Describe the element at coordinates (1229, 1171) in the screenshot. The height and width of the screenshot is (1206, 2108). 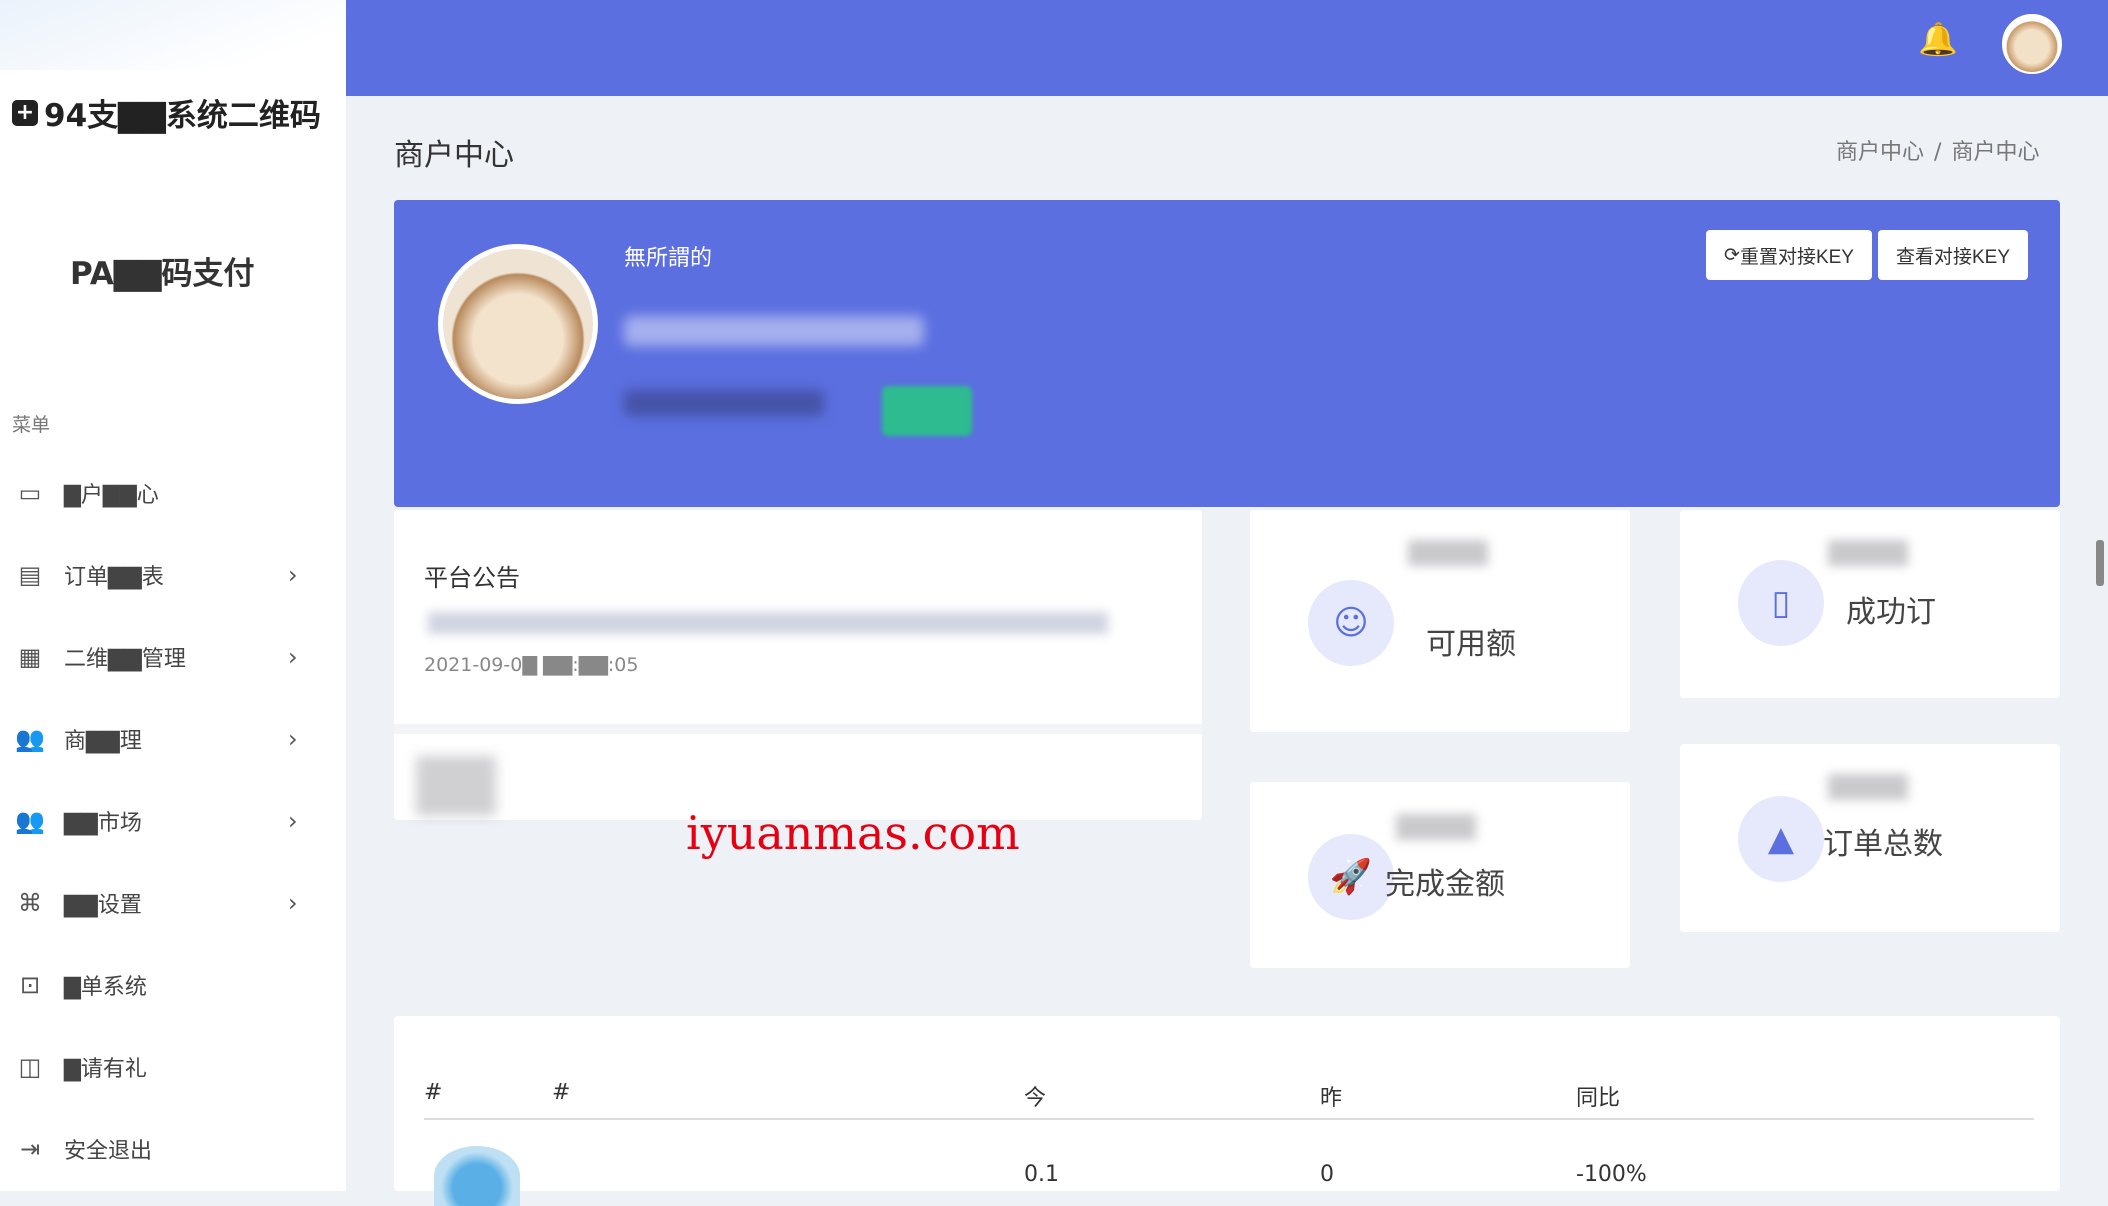
I see `table-row: 0.1 0 -100%` at that location.